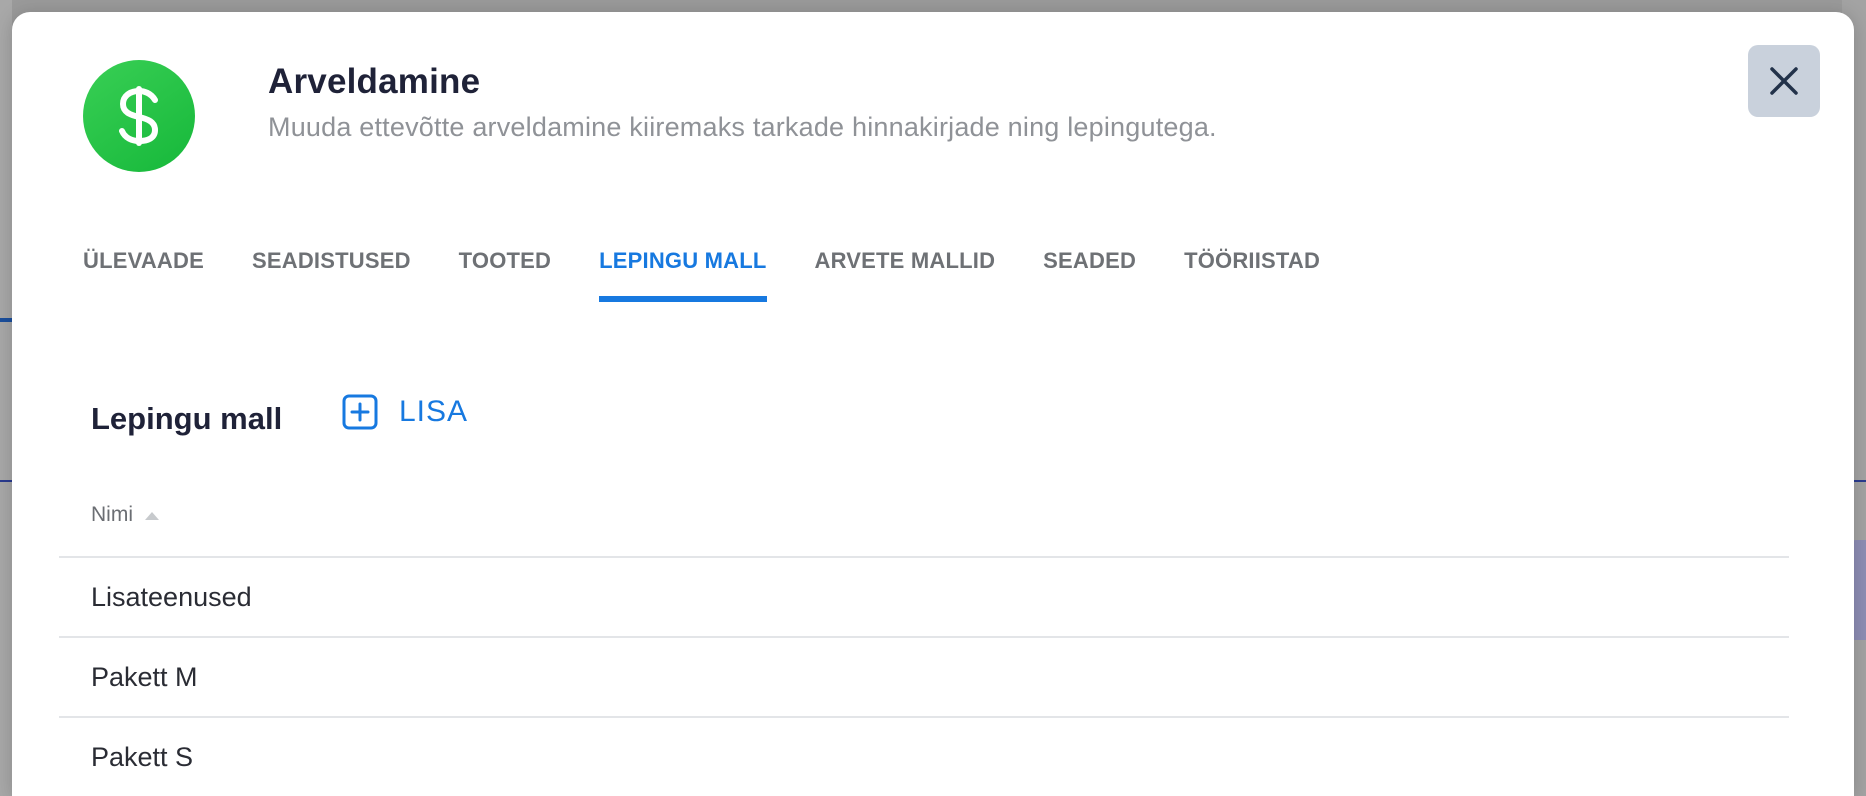 The width and height of the screenshot is (1866, 796). What do you see at coordinates (924, 598) in the screenshot?
I see `table-row: Lisateenused` at bounding box center [924, 598].